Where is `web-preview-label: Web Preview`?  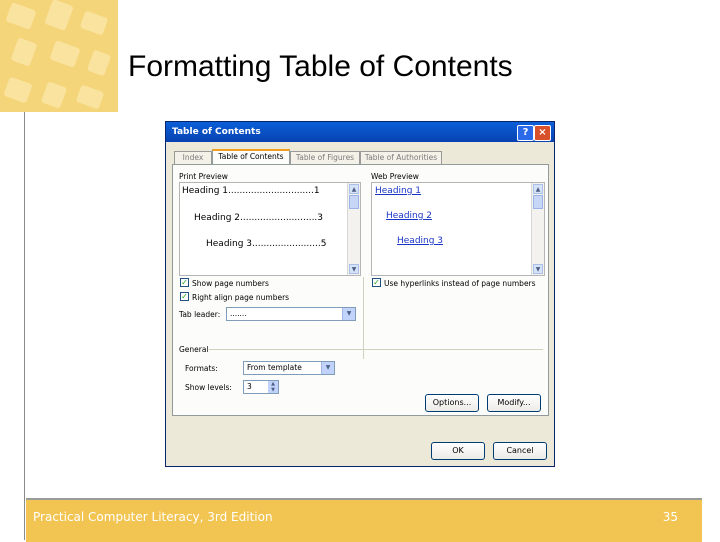
web-preview-label: Web Preview is located at coordinates (395, 176).